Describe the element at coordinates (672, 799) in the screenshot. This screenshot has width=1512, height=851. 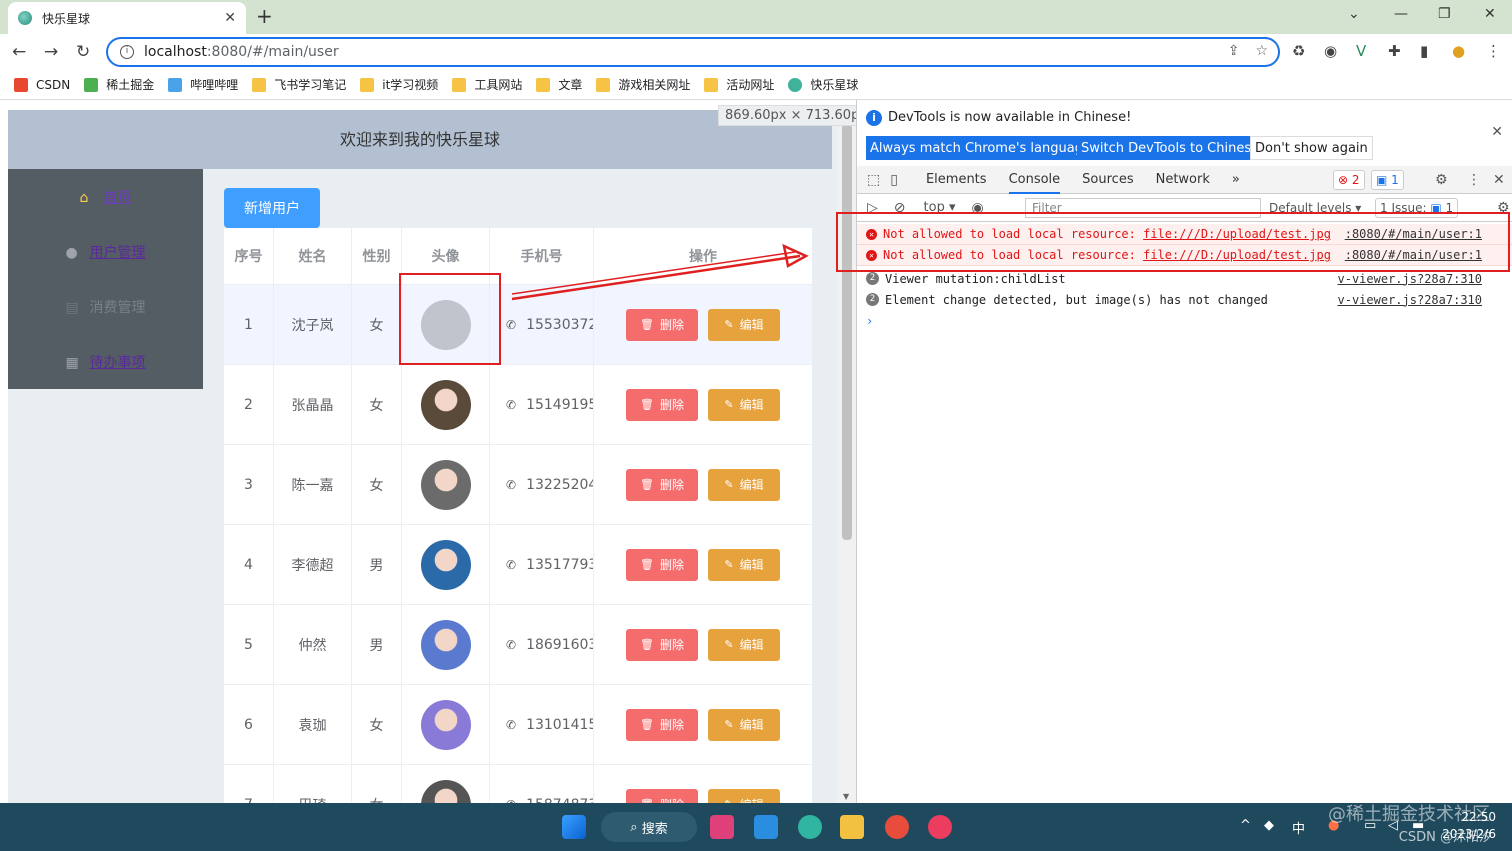
I see `delete-label: 删除` at that location.